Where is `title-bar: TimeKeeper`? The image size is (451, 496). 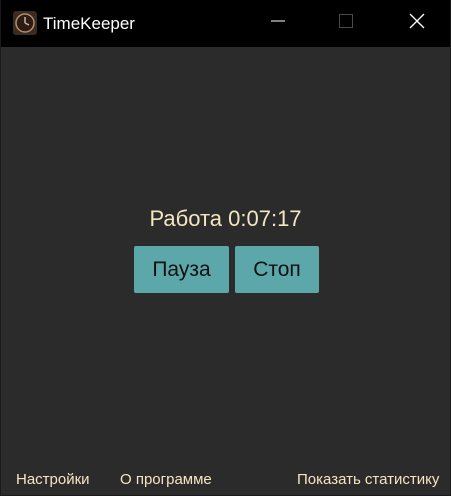
title-bar: TimeKeeper is located at coordinates (225, 23).